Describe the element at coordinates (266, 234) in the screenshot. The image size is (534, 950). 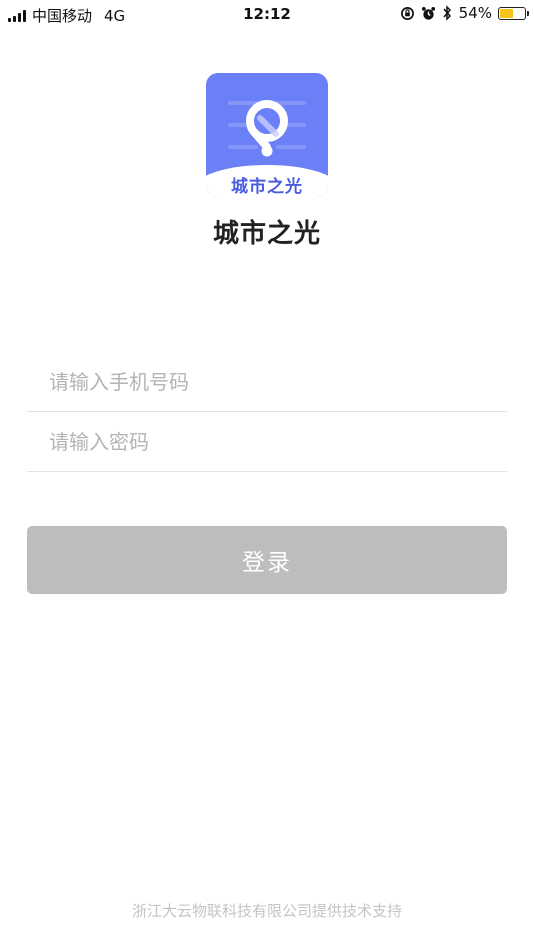
I see `app-title: 城市之光` at that location.